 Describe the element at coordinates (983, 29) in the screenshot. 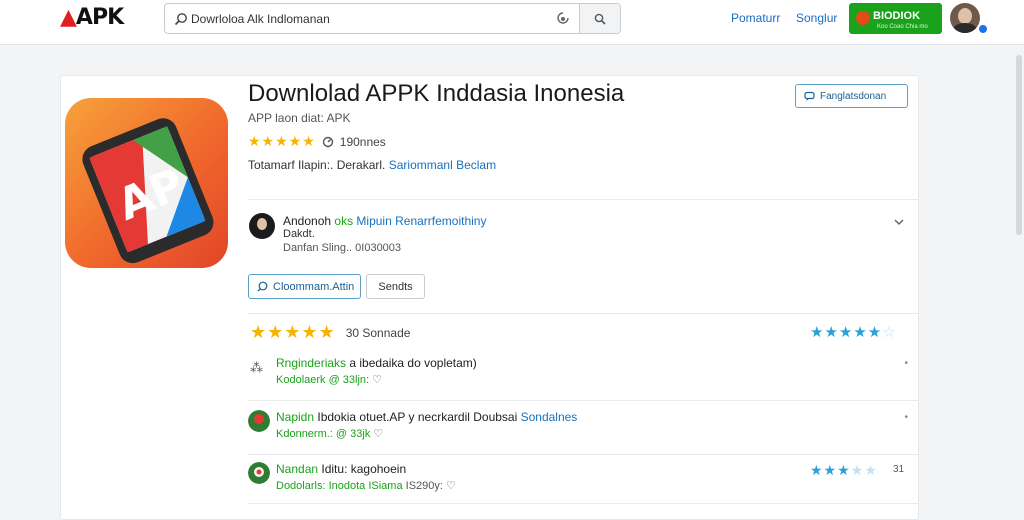

I see `avatar-status-badge` at that location.